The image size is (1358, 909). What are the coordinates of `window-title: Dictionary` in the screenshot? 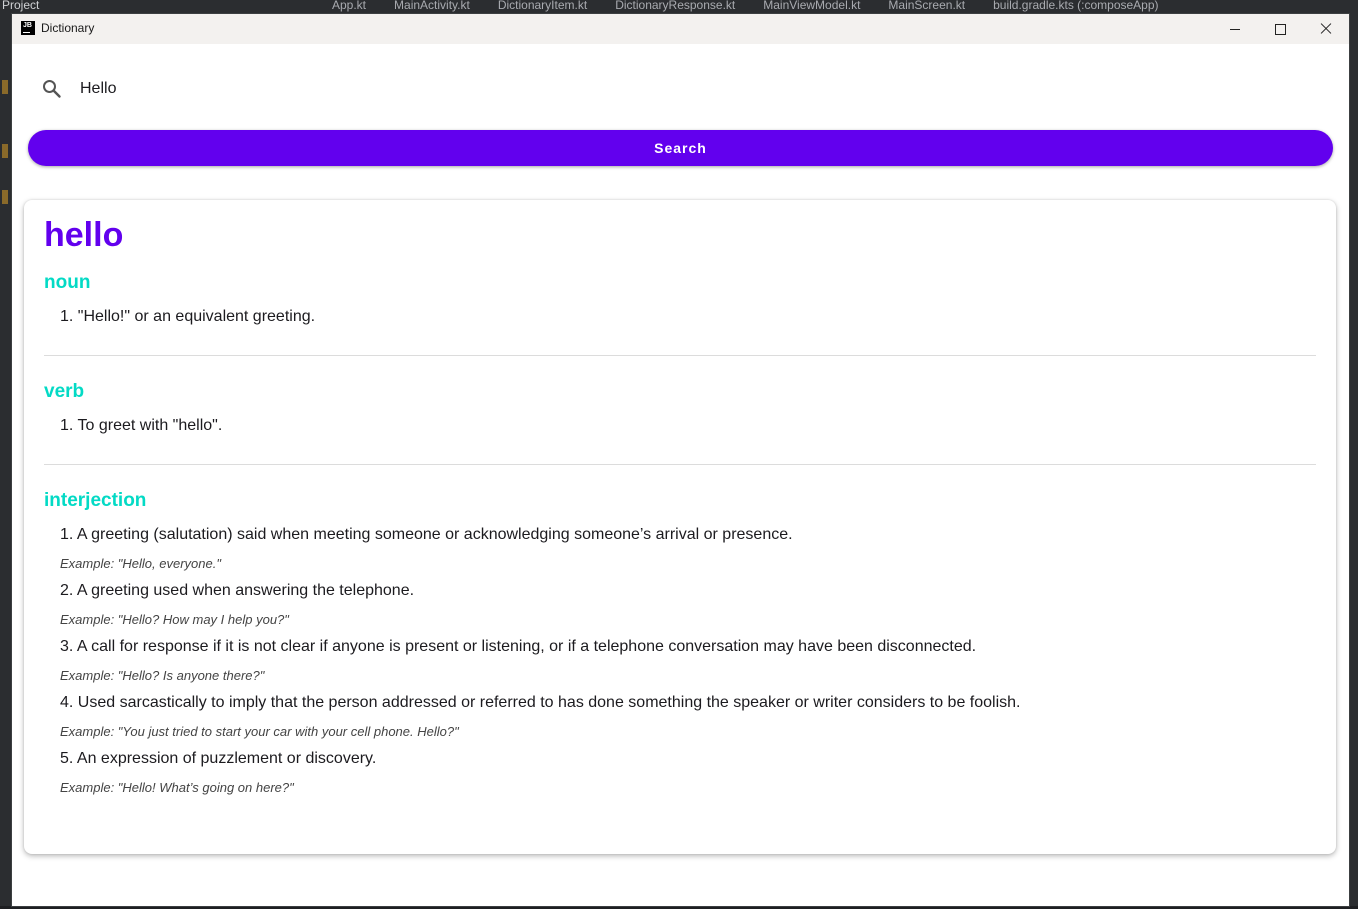 It's located at (68, 28).